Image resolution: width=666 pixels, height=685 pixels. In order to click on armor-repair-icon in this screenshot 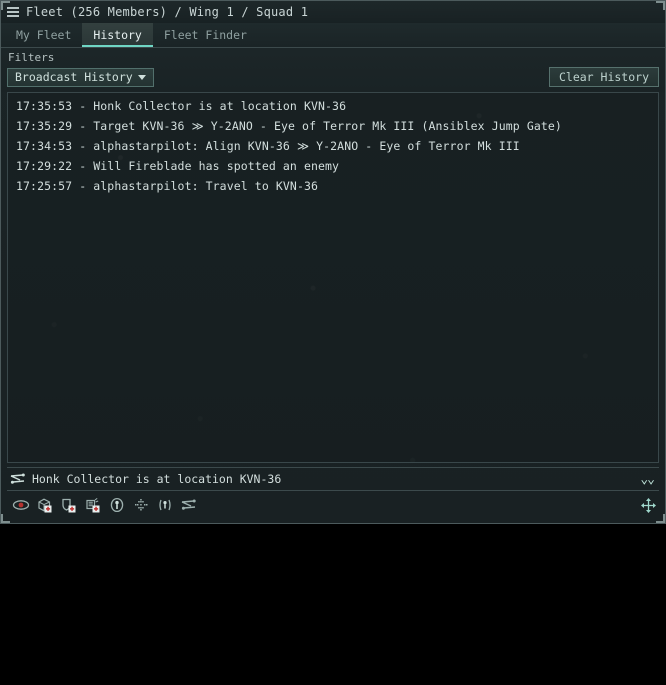, I will do `click(45, 505)`.